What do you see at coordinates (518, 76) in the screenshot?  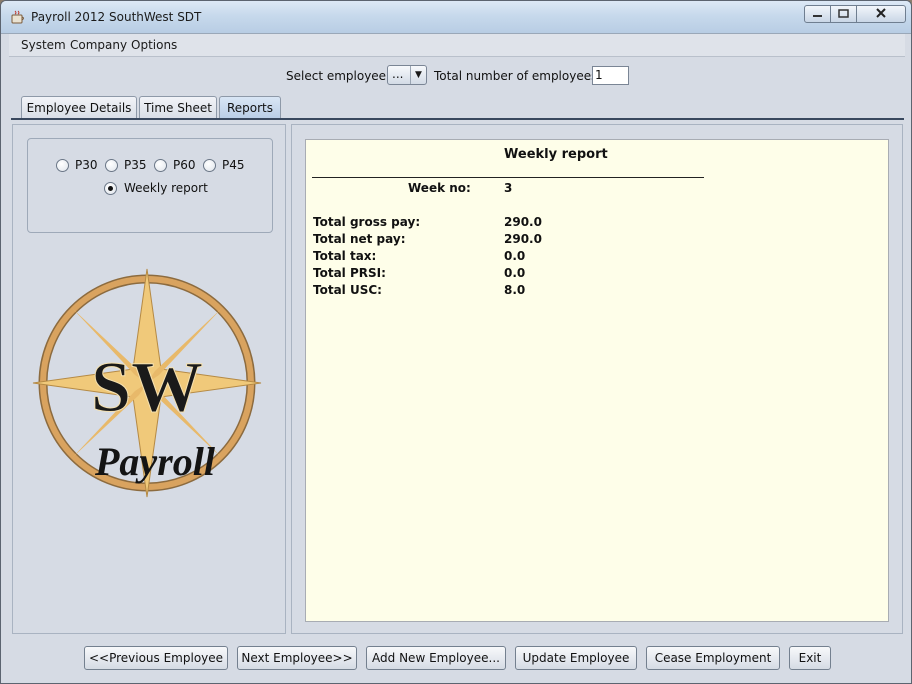 I see `total-employees-label: Total number of employees:` at bounding box center [518, 76].